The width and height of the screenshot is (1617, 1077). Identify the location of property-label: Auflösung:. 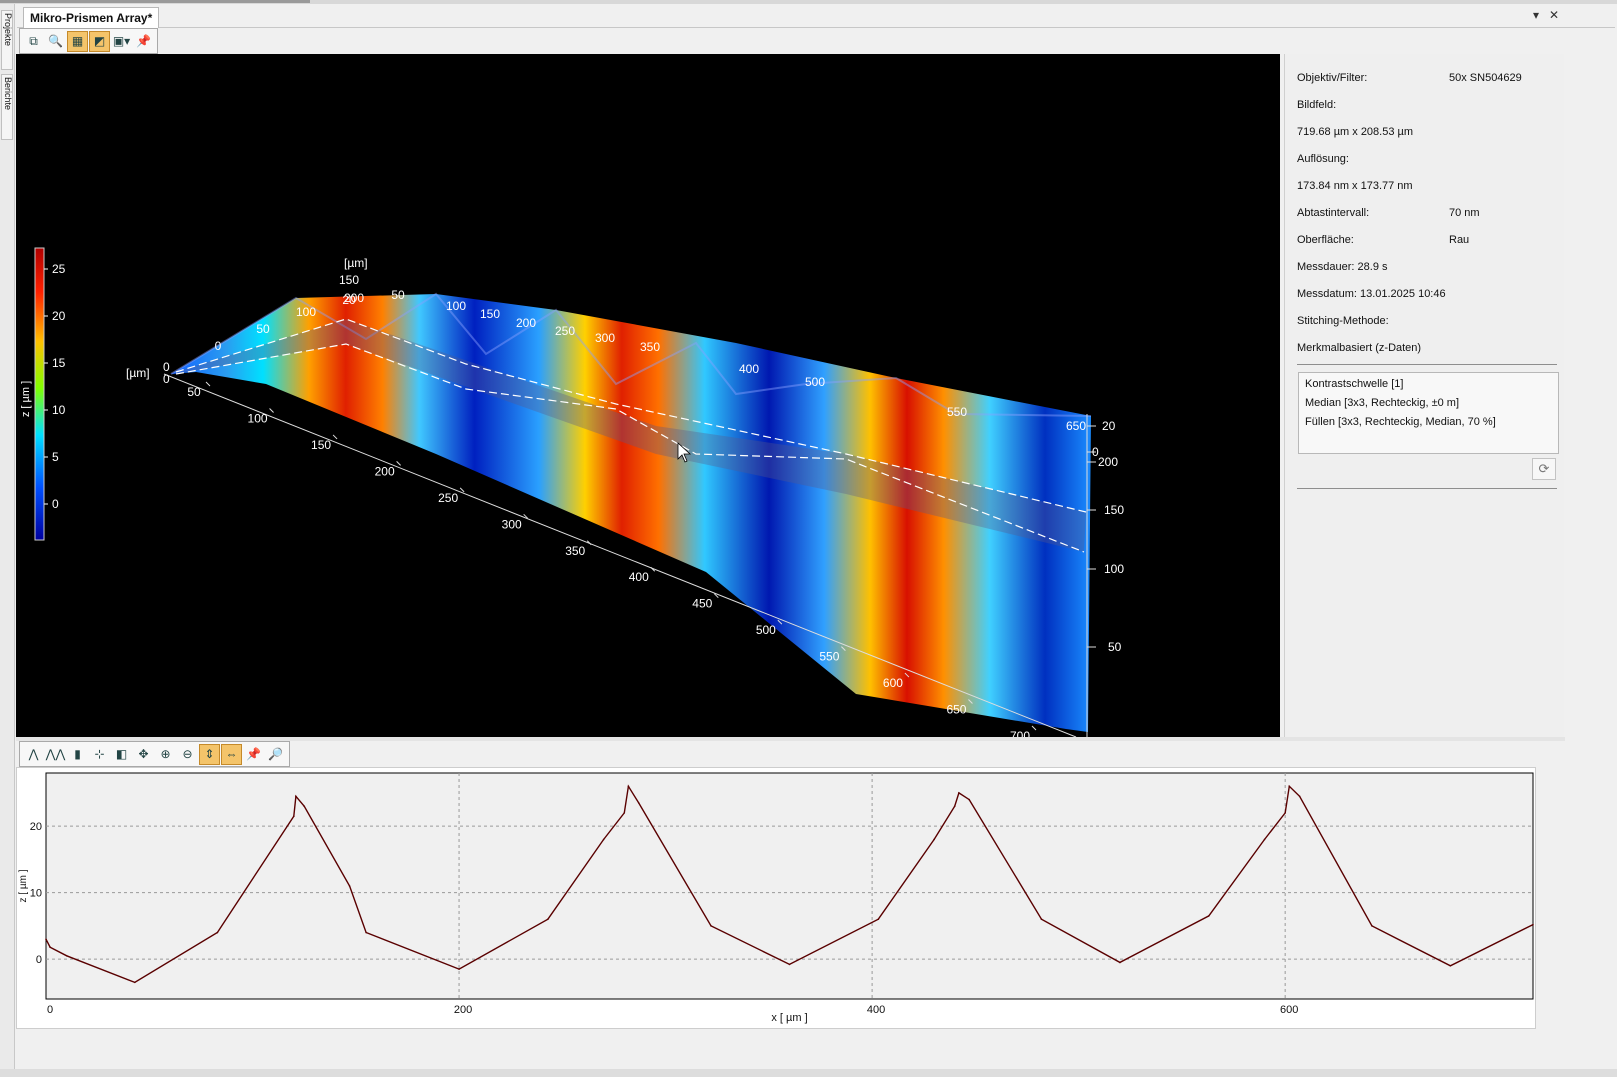
(1323, 159).